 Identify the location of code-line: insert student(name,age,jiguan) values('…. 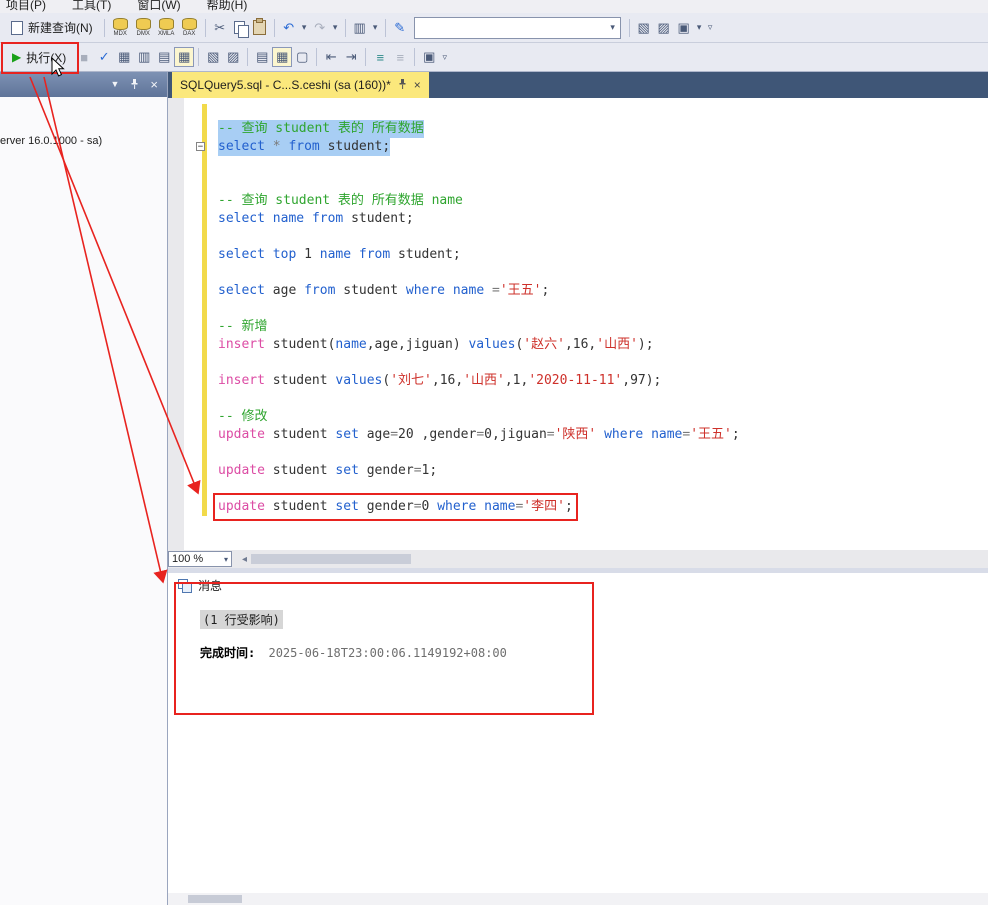
(479, 345).